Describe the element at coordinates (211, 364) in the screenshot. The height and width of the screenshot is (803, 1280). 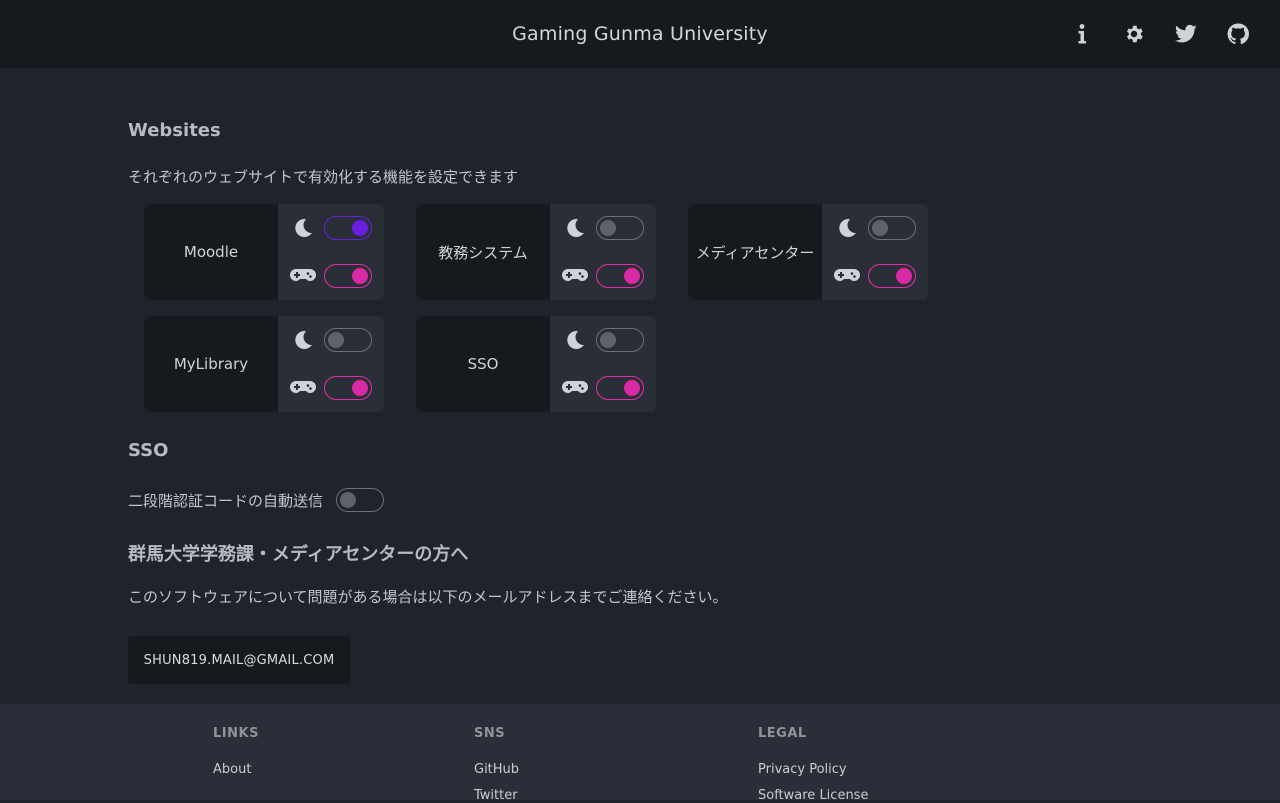
I see `website-name: MyLibrary` at that location.